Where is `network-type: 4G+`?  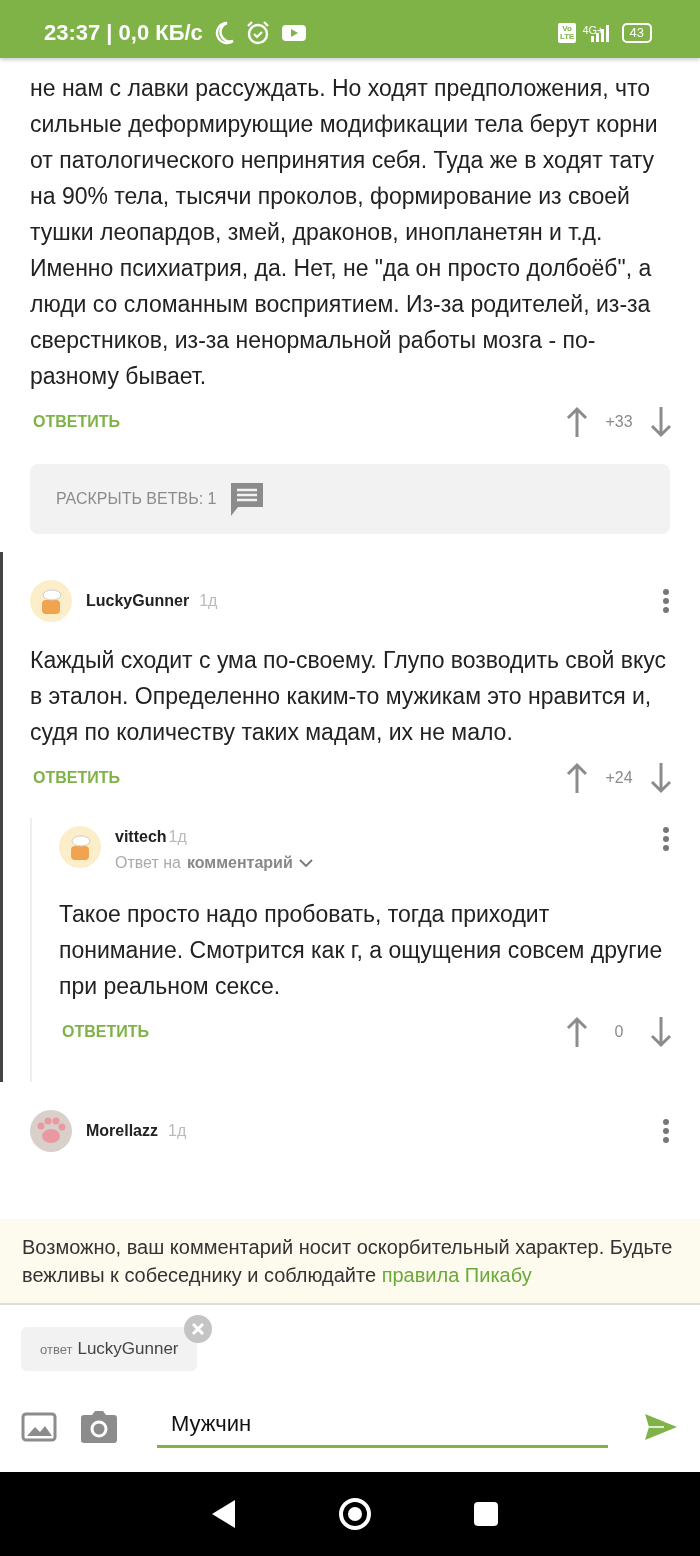 network-type: 4G+ is located at coordinates (593, 30).